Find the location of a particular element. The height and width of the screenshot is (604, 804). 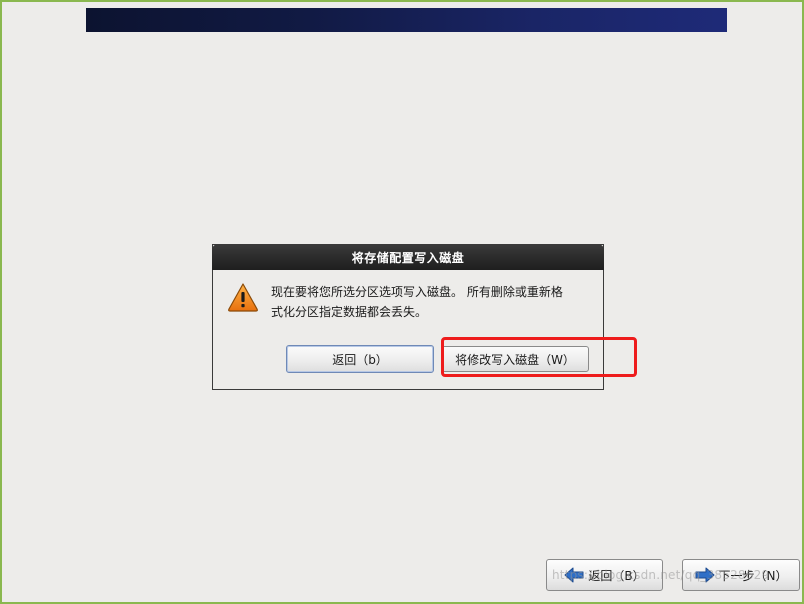

arrow-right-icon is located at coordinates (704, 575).